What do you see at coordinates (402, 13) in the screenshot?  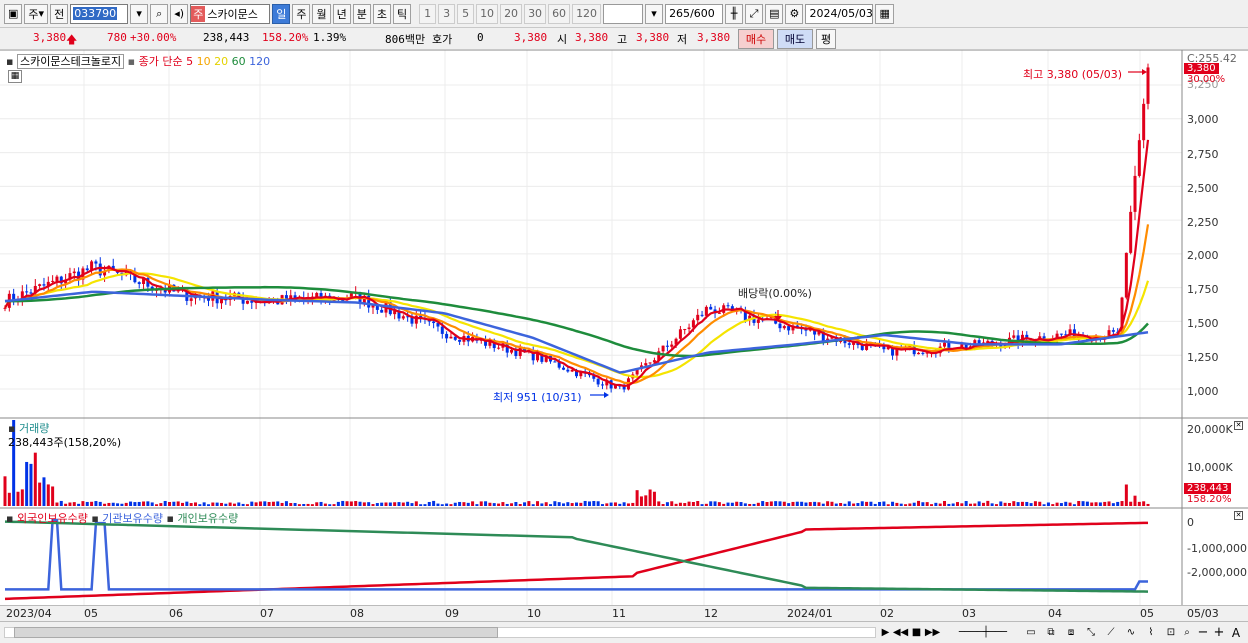 I see `period-tick: 틱` at bounding box center [402, 13].